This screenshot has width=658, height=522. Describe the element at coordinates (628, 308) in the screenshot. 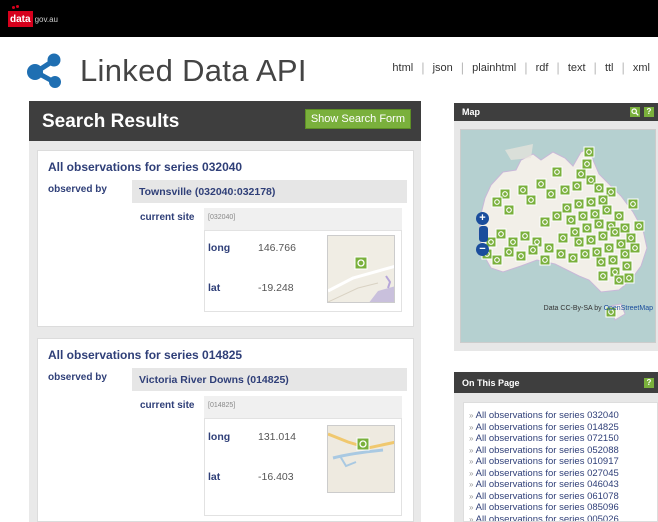

I see `openstreetmap-link: OpenStreetMap` at that location.